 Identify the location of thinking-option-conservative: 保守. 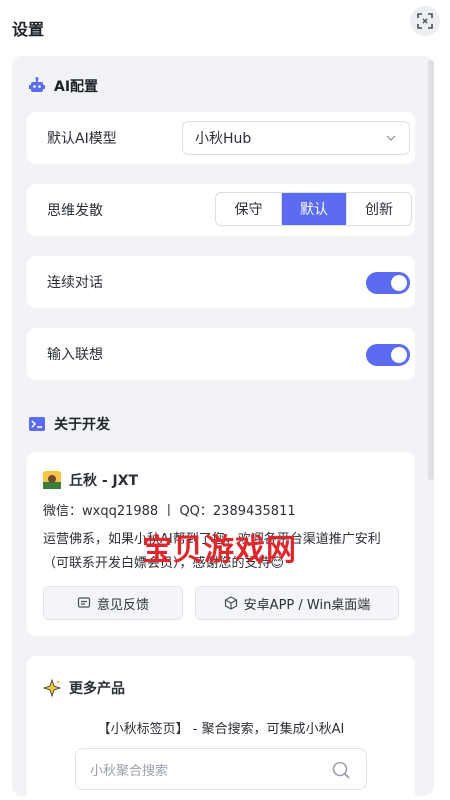
(248, 209).